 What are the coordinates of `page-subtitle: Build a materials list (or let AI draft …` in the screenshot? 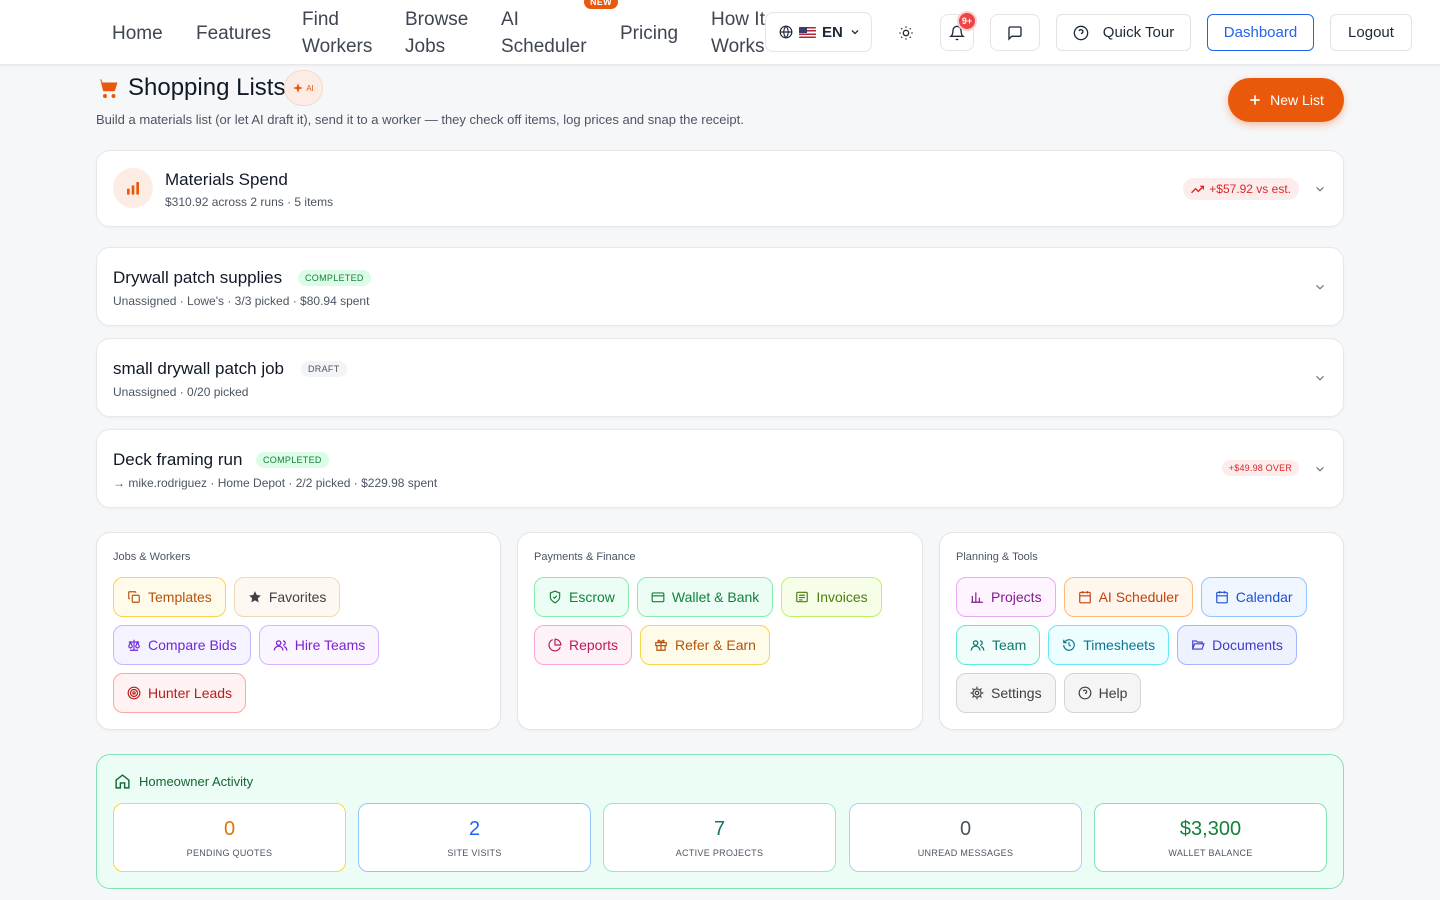 It's located at (420, 119).